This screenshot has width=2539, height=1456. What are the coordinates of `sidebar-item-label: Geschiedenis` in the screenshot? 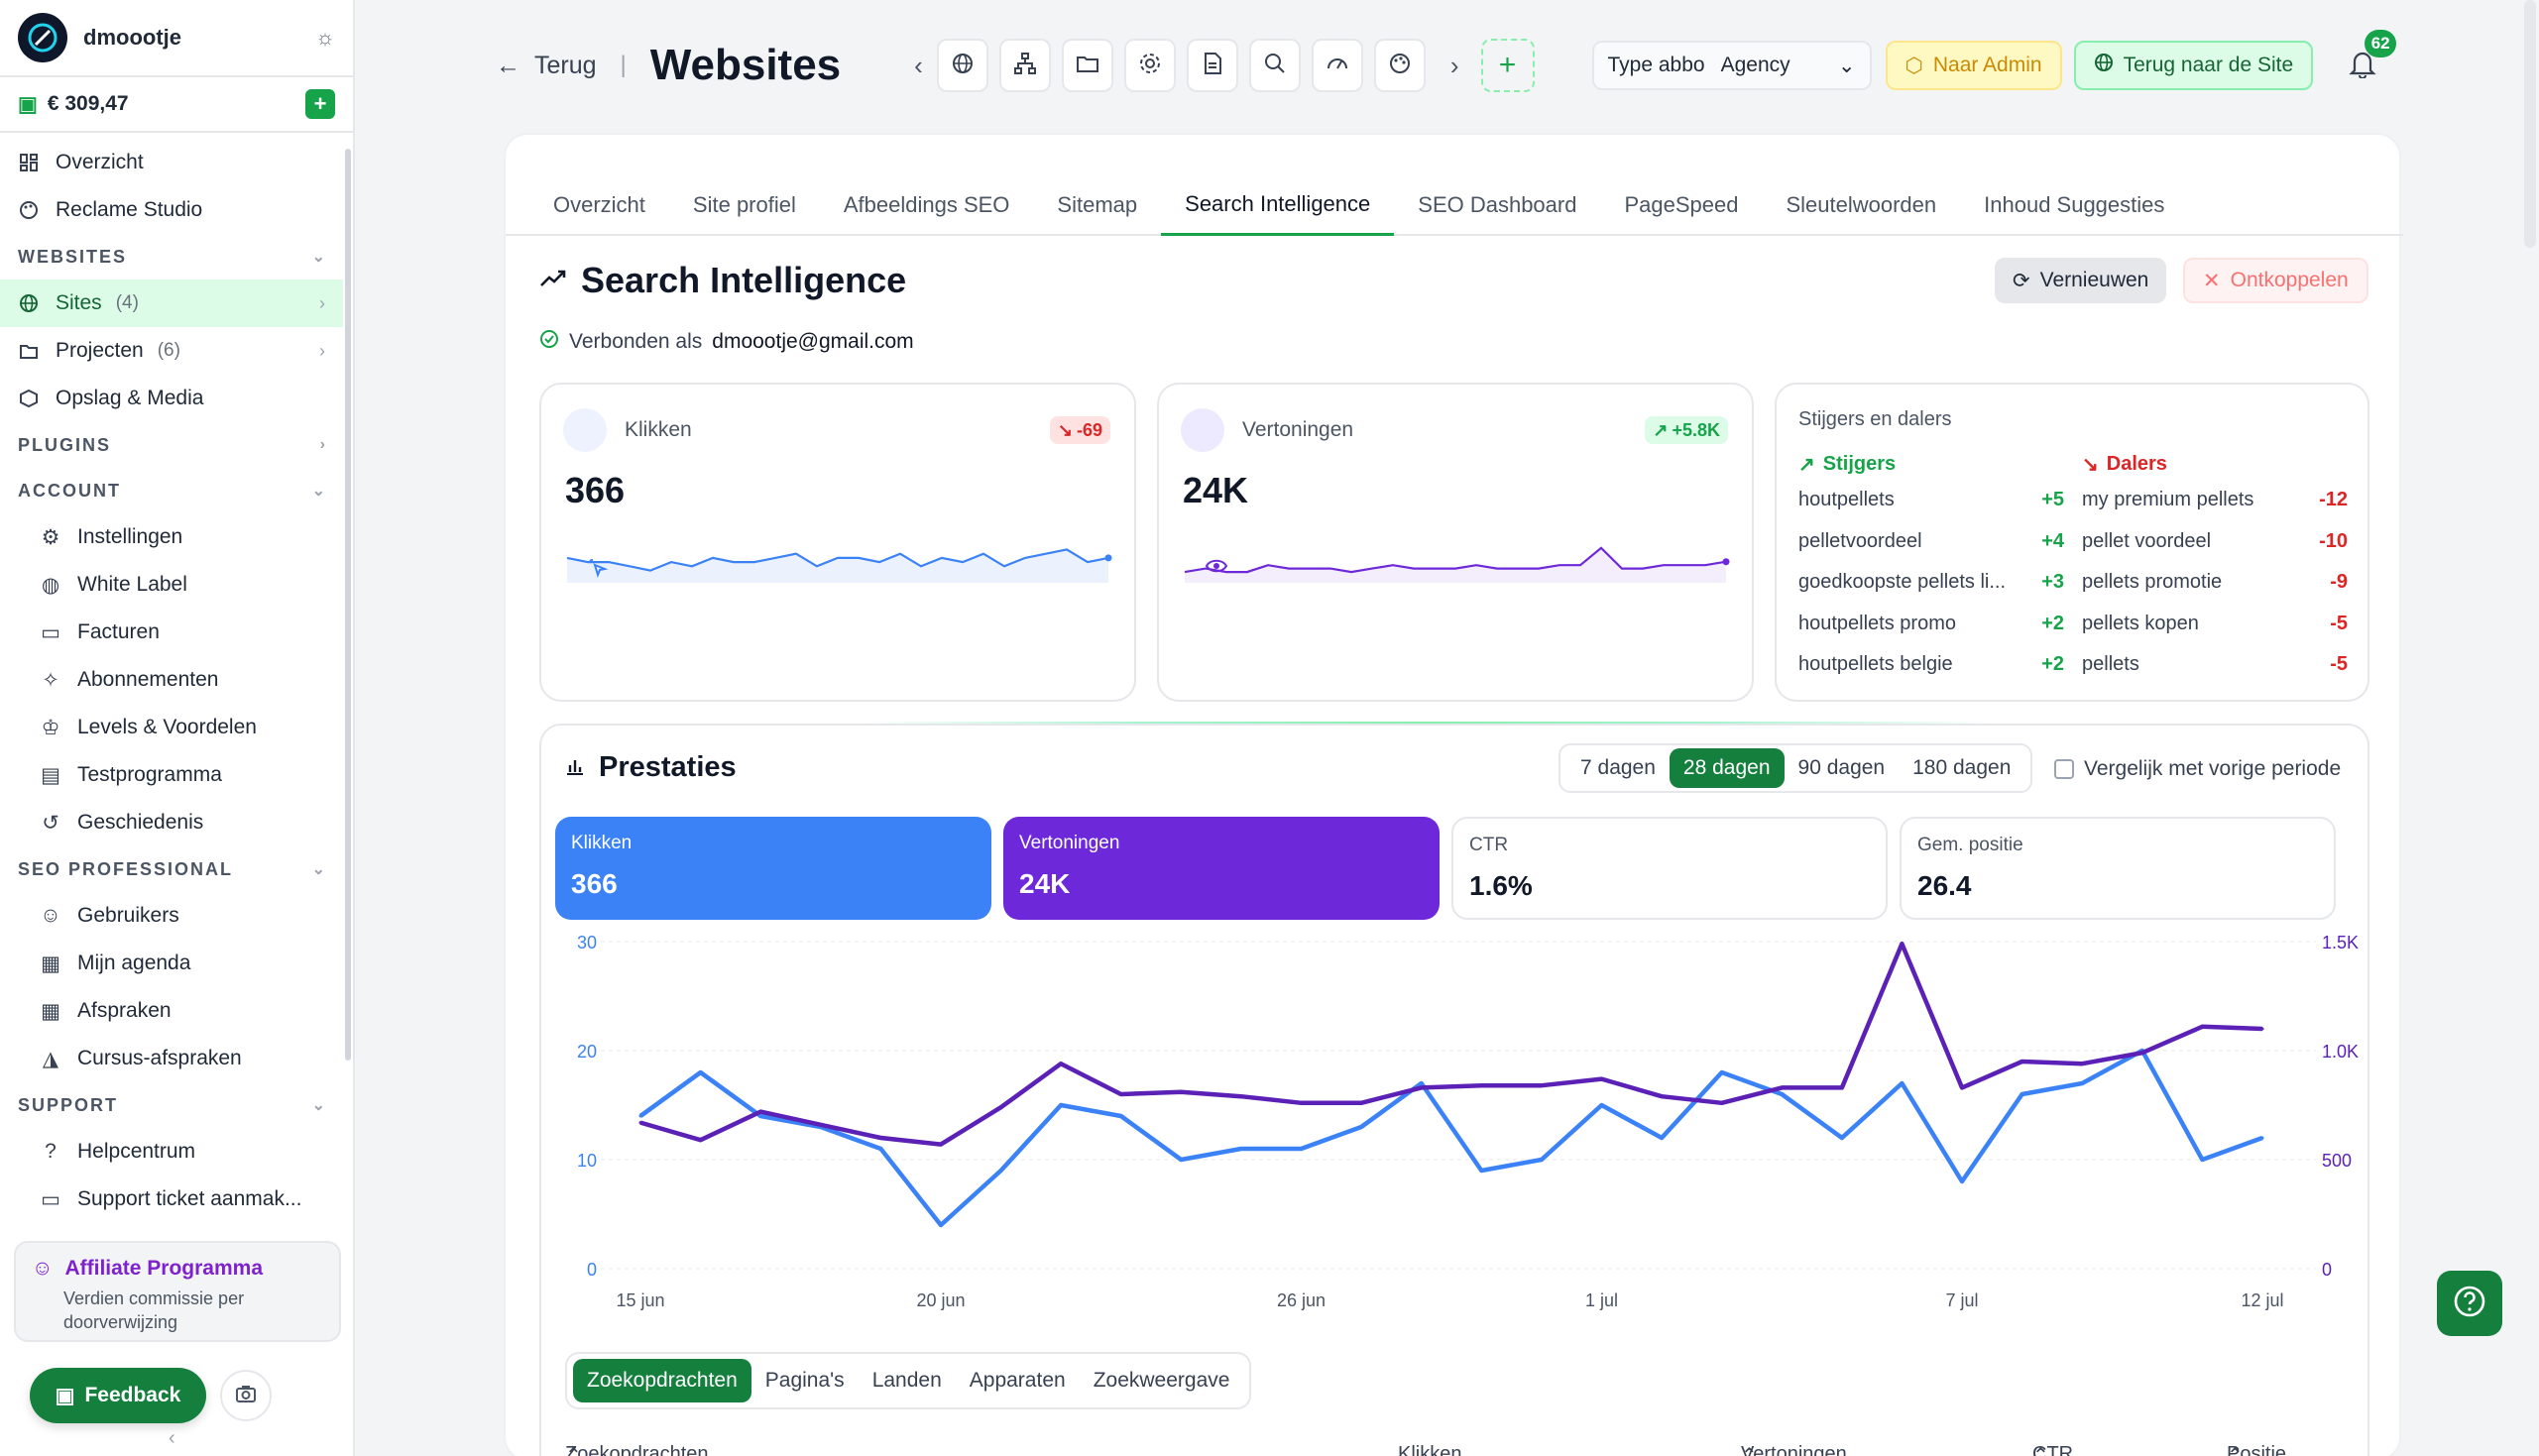 It's located at (140, 822).